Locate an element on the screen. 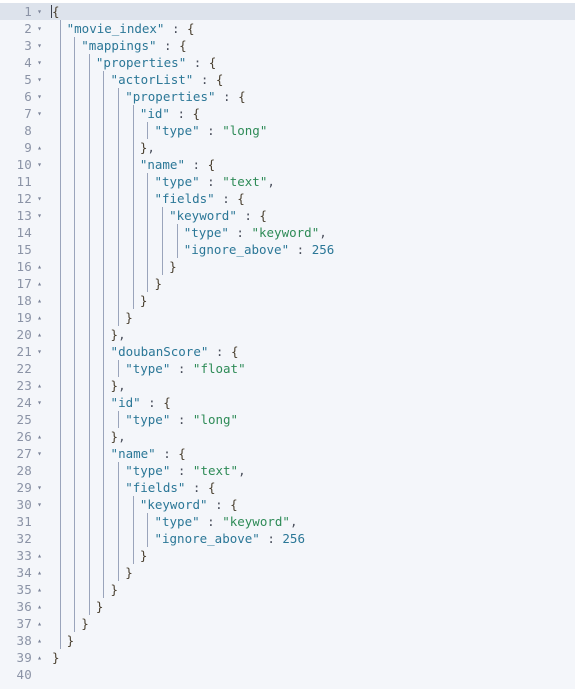 Image resolution: width=575 pixels, height=689 pixels. code-line: 25 "type" : "long" is located at coordinates (287, 419).